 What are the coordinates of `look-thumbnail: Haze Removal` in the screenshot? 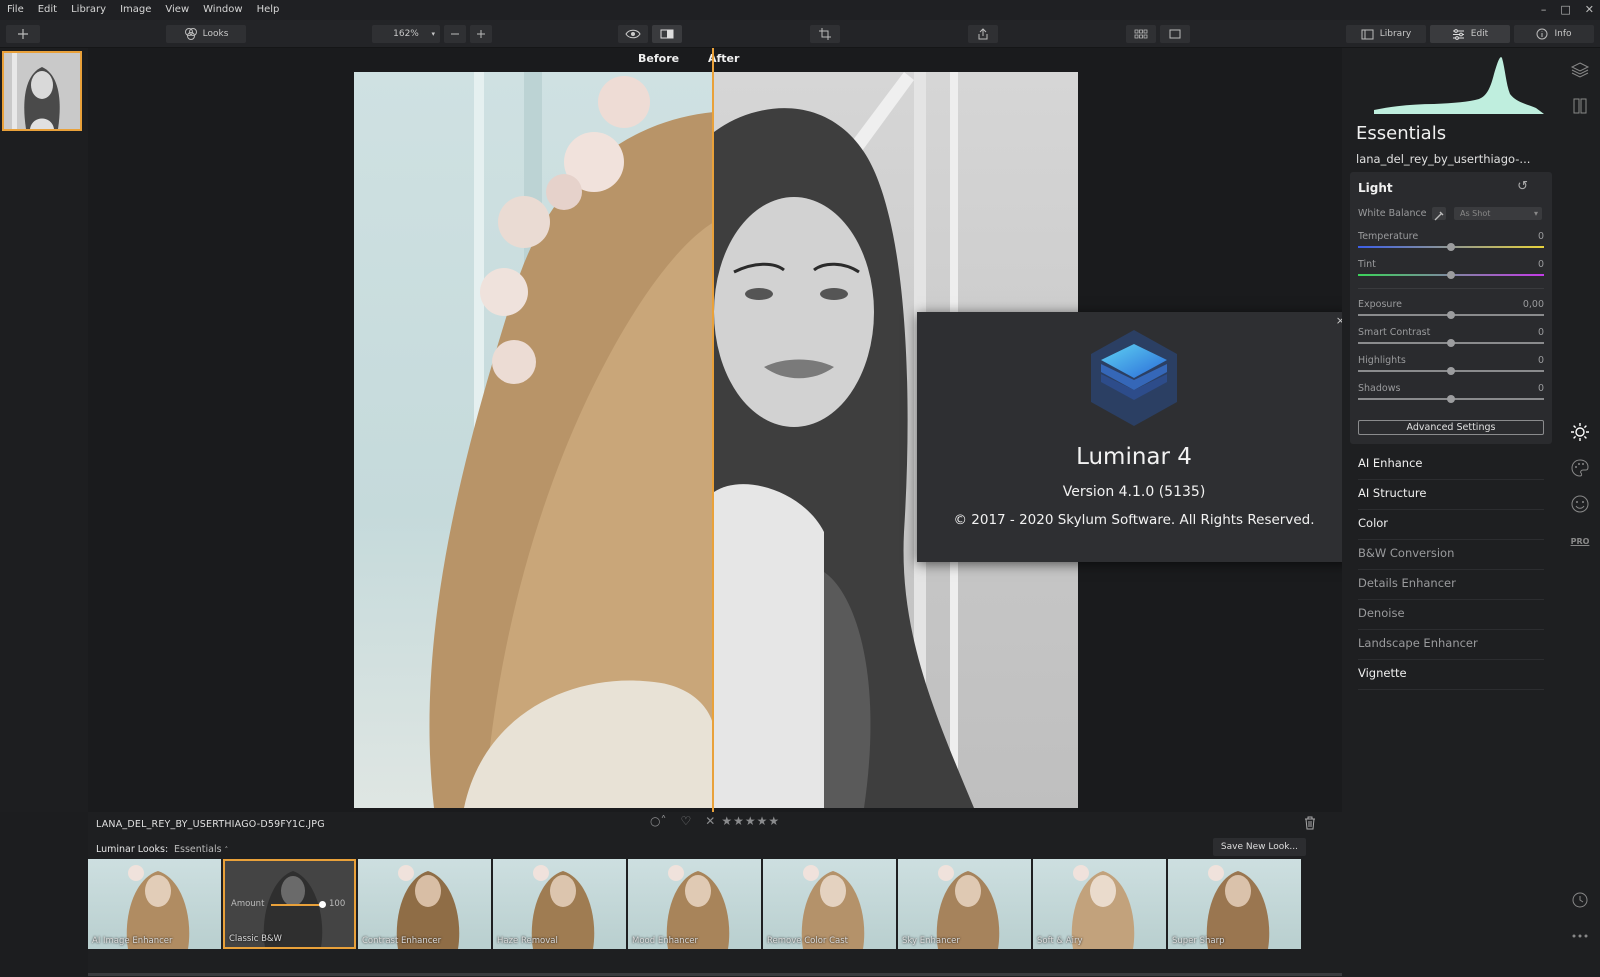 It's located at (559, 904).